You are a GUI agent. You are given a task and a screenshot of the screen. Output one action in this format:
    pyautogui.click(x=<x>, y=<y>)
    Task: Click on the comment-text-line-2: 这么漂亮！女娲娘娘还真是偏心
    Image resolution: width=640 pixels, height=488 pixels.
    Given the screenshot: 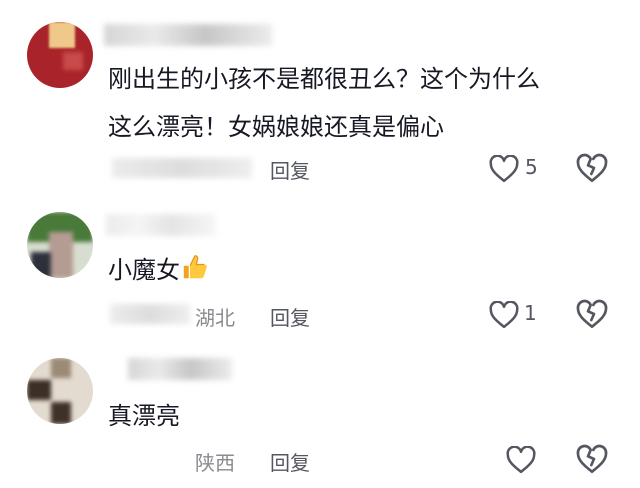 What is the action you would take?
    pyautogui.click(x=276, y=127)
    